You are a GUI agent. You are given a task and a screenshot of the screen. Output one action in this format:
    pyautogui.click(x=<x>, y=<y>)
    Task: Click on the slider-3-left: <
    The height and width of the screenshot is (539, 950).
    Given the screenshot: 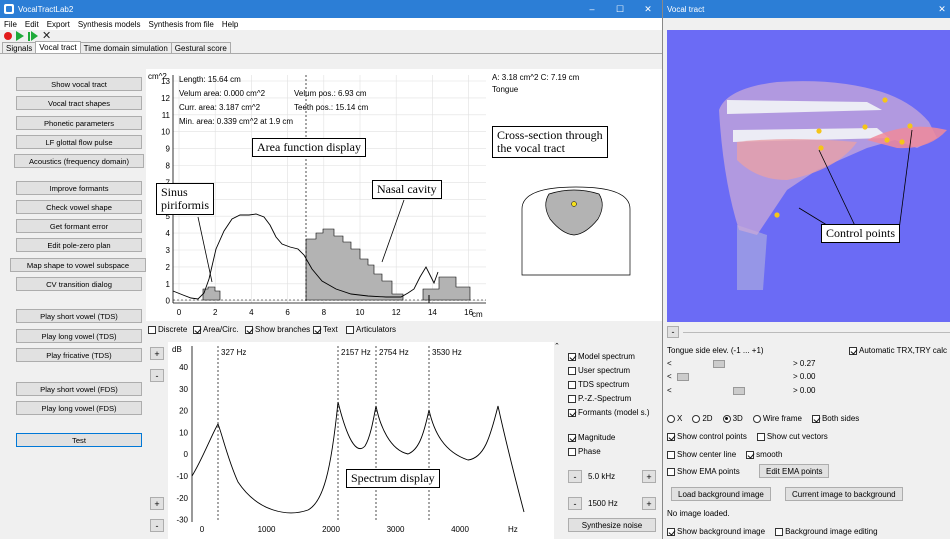 What is the action you would take?
    pyautogui.click(x=669, y=390)
    